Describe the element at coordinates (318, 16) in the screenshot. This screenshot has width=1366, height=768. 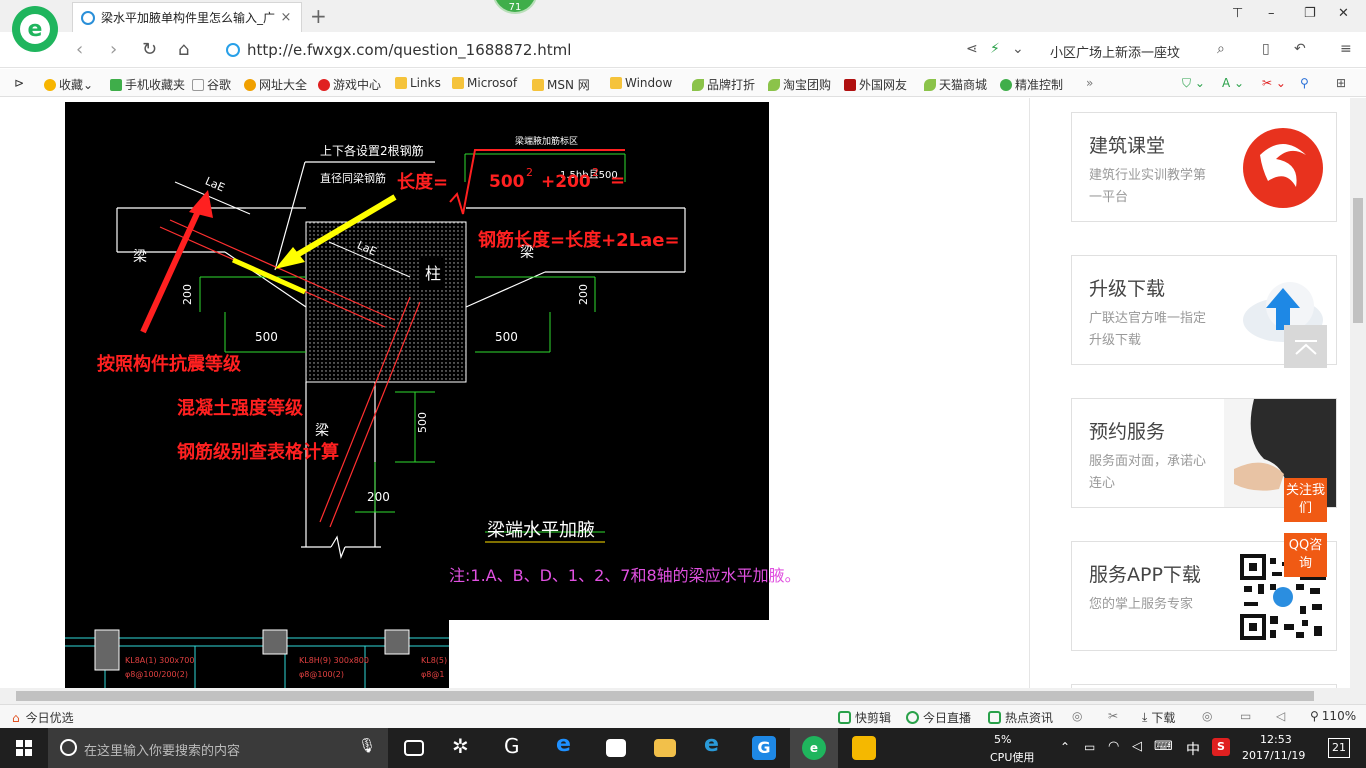
I see `new-tab-button: +` at that location.